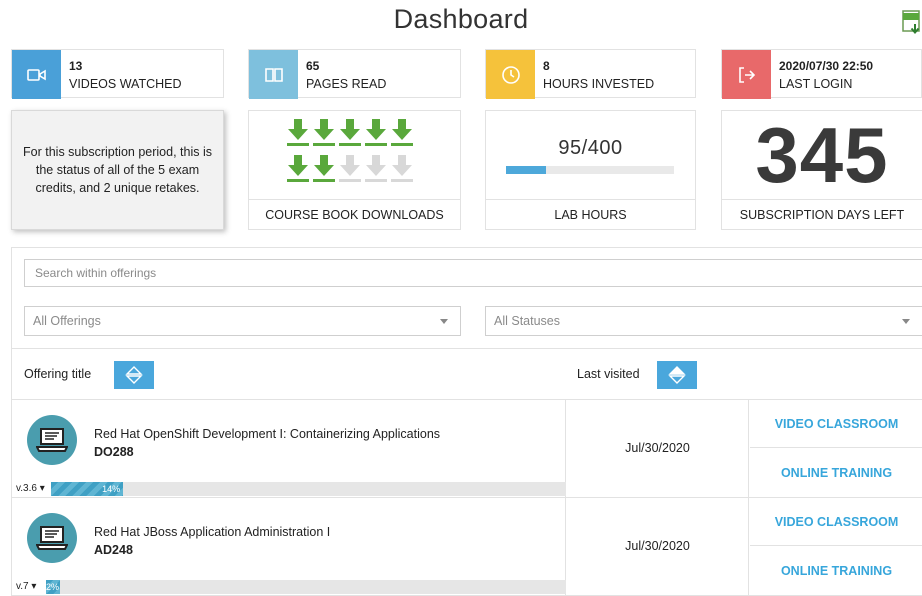 This screenshot has height=596, width=922. What do you see at coordinates (354, 214) in the screenshot?
I see `downloads-label: COURSE BOOK DOWNLOADS` at bounding box center [354, 214].